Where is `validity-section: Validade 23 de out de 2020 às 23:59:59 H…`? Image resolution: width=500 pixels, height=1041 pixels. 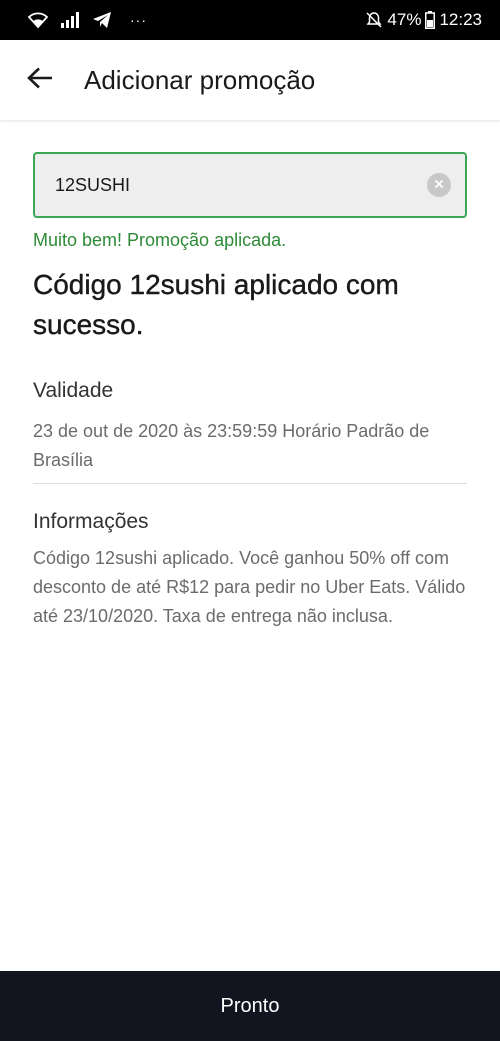
validity-section: Validade 23 de out de 2020 às 23:59:59 H… is located at coordinates (250, 427).